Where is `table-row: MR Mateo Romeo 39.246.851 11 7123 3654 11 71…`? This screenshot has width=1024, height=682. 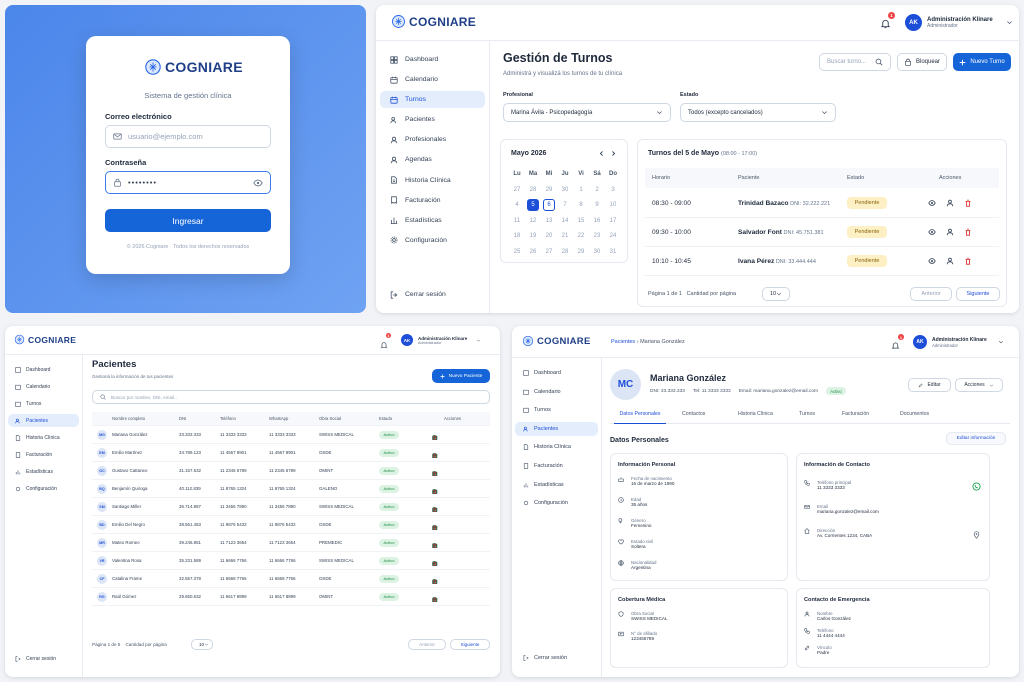
table-row: MR Mateo Romeo 39.246.851 11 7123 3654 11 71… is located at coordinates (291, 543).